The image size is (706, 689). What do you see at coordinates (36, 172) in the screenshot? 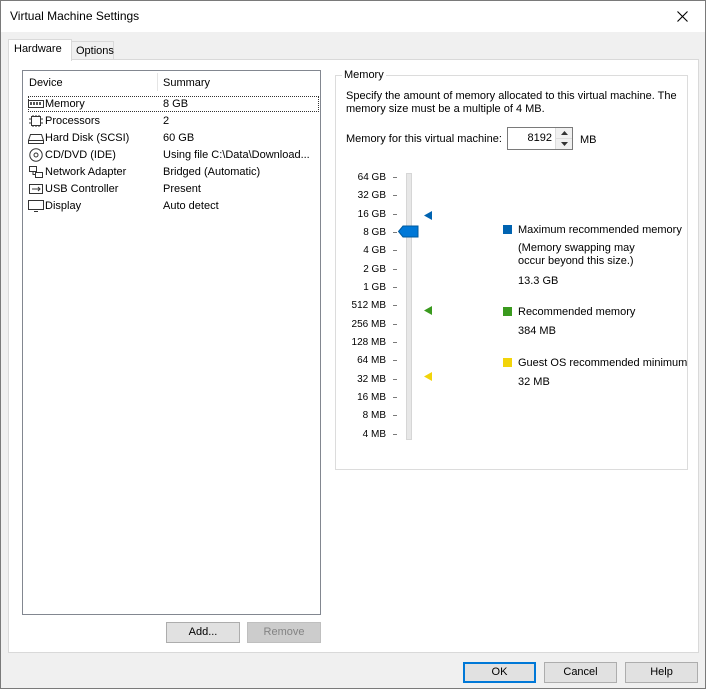
I see `network-adapter-icon` at bounding box center [36, 172].